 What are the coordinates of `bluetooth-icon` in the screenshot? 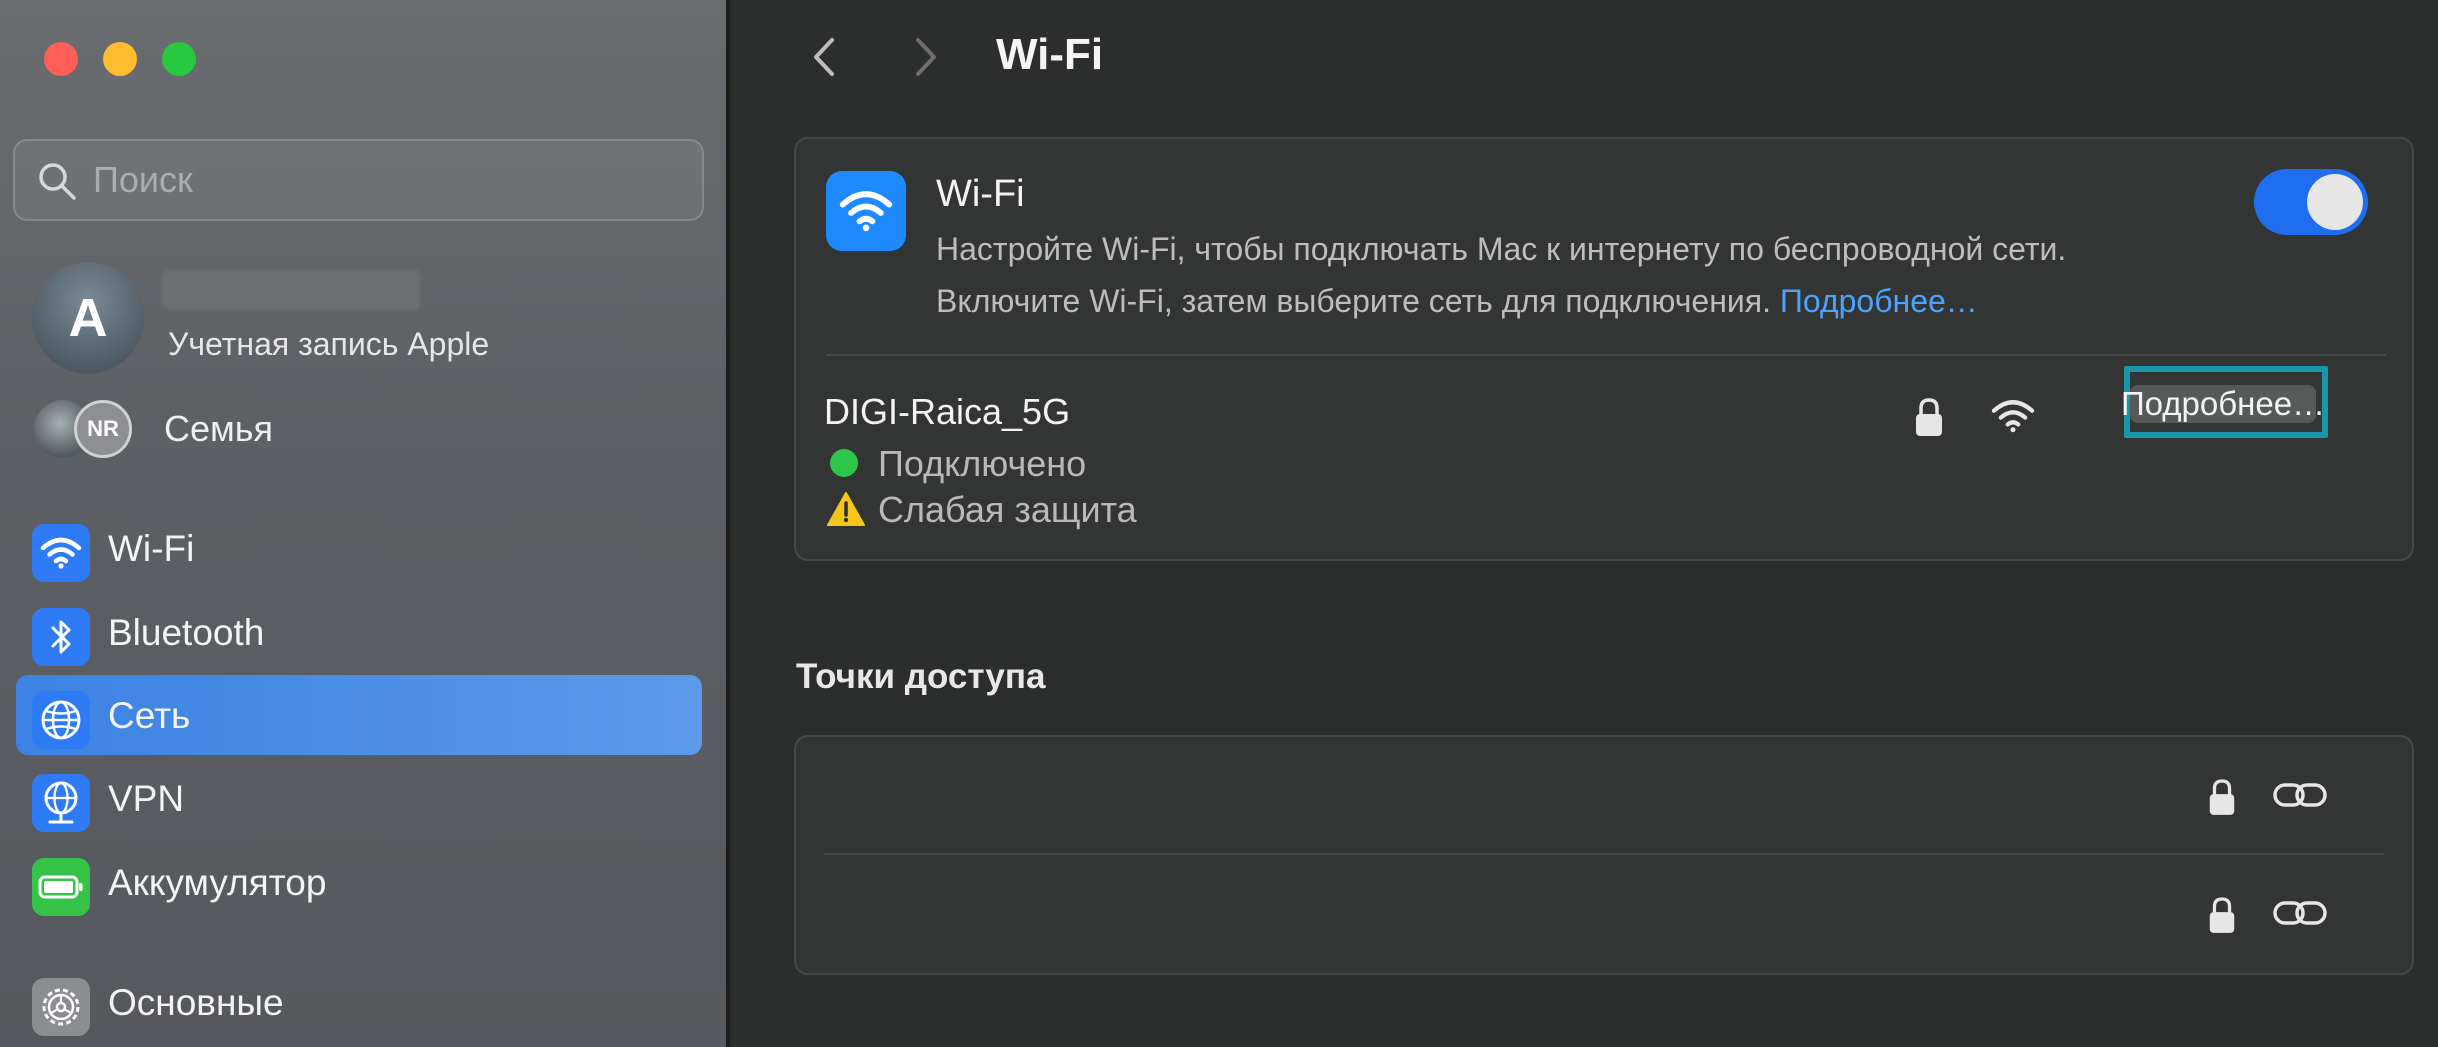 It's located at (61, 637).